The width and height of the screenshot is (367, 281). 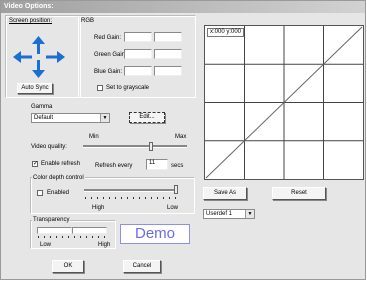 What do you see at coordinates (38, 69) in the screenshot?
I see `arrow-down-icon` at bounding box center [38, 69].